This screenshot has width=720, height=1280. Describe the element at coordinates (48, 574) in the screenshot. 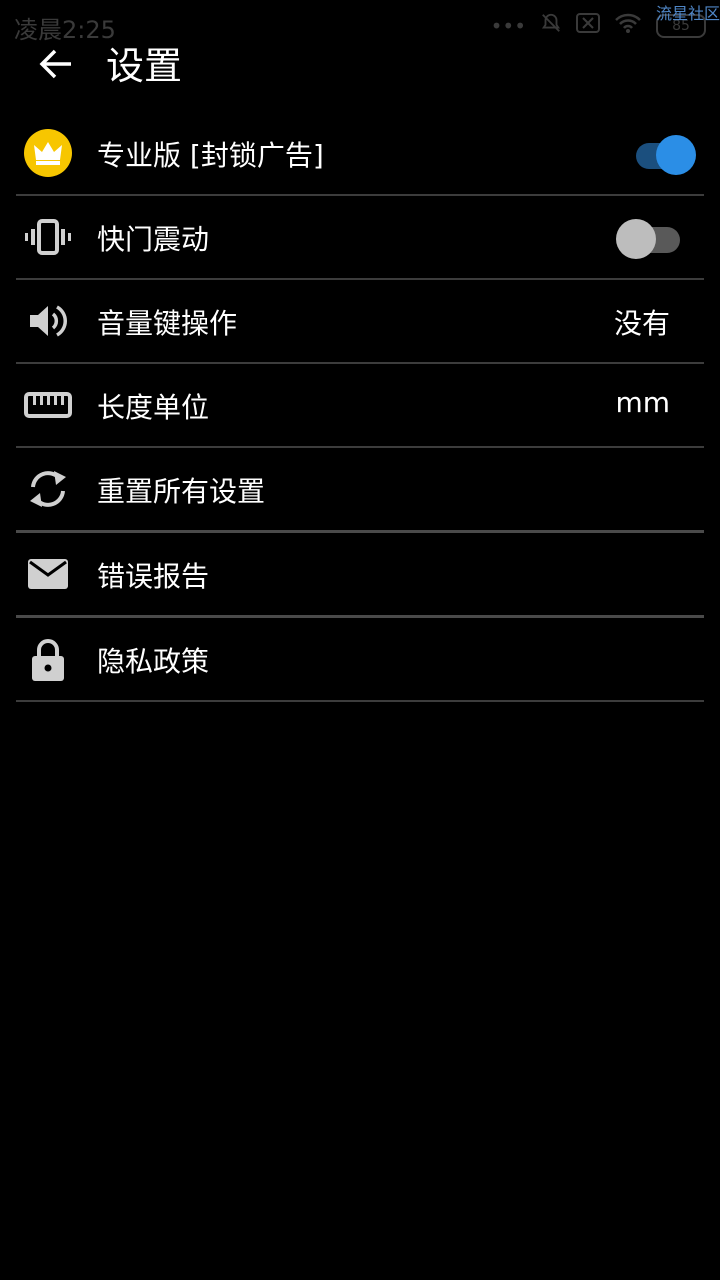

I see `mail-icon` at that location.